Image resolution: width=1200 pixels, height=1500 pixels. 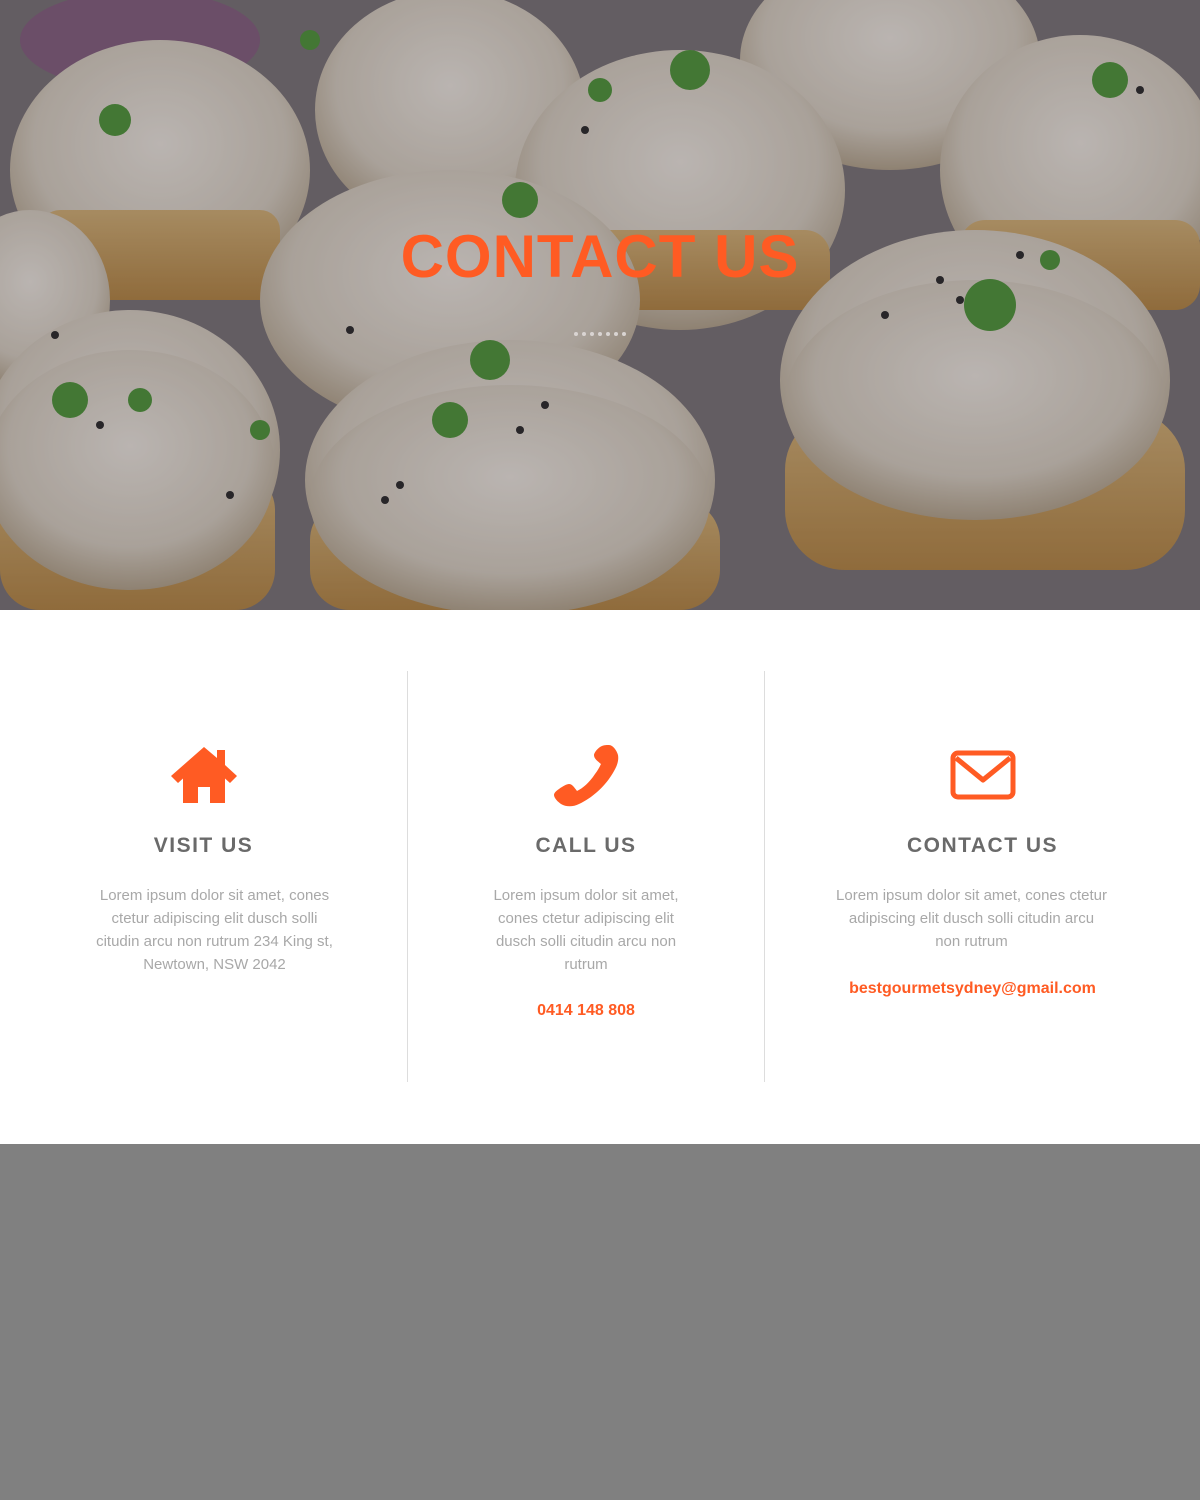 I want to click on email-link: bestgourmetsydney@gmail.com, so click(x=972, y=989).